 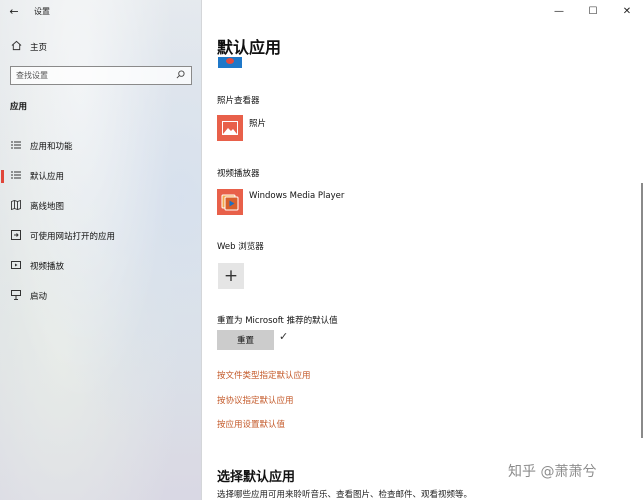 What do you see at coordinates (559, 11) in the screenshot?
I see `minimize-button: —` at bounding box center [559, 11].